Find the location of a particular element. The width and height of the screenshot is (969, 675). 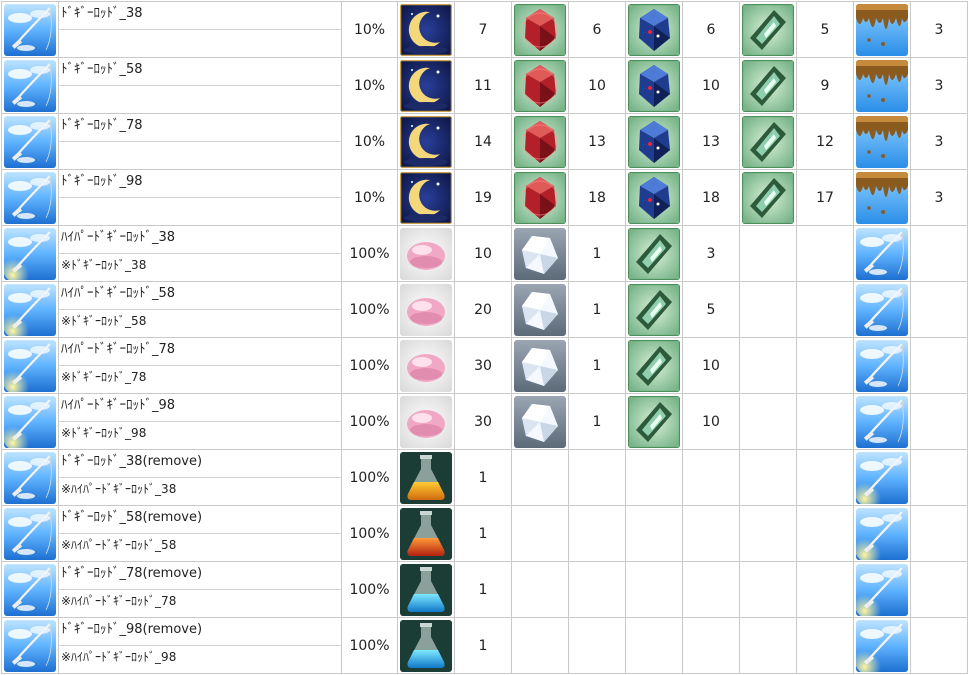

item-name-cell: ﾊｲﾊﾟｰﾄﾞｷﾞｰﾛｯﾄﾞ_98 ※ﾄﾞｷﾞｰﾛｯﾄﾞ_98 is located at coordinates (200, 421).